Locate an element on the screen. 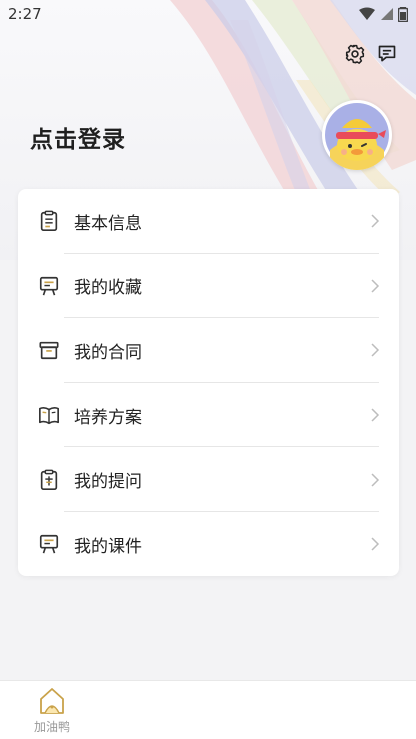 The width and height of the screenshot is (416, 739). menu-item-label: 我的课件 is located at coordinates (108, 546).